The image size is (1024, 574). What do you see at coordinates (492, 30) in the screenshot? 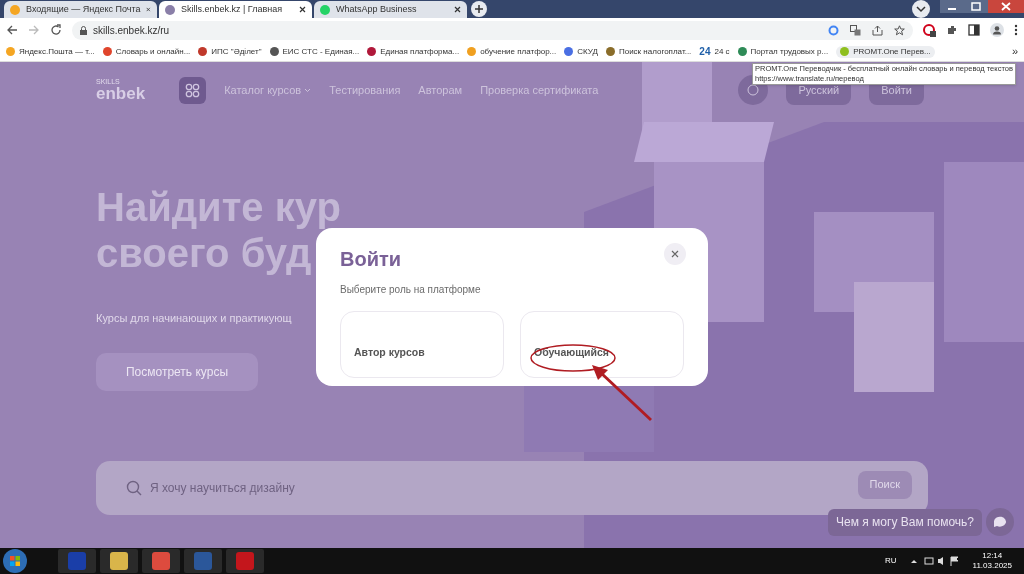
I see `address-field: skills.enbek.kz/ru` at bounding box center [492, 30].